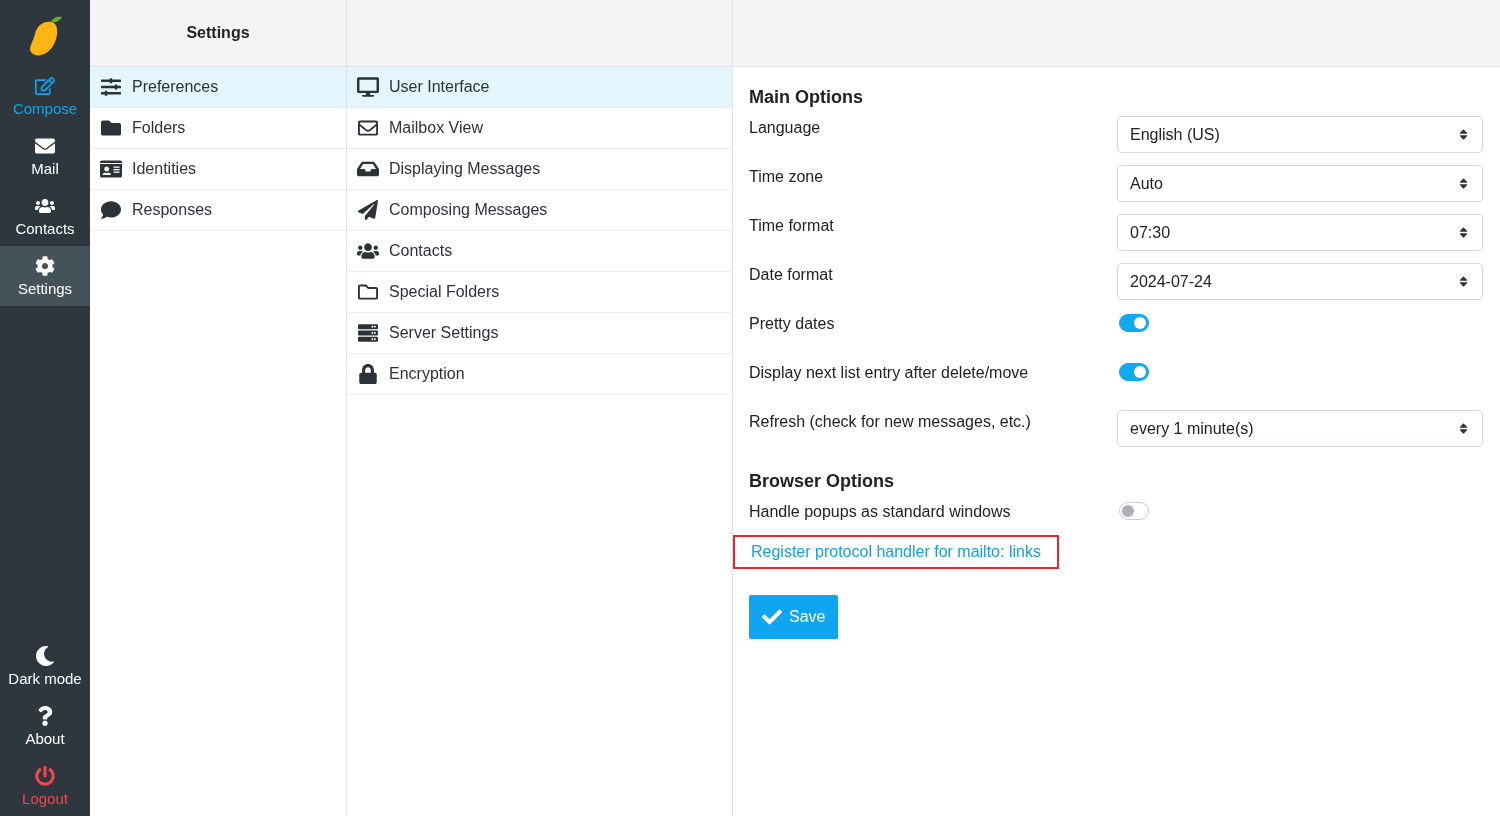 The width and height of the screenshot is (1500, 816). What do you see at coordinates (806, 97) in the screenshot?
I see `section-heading: Main Options` at bounding box center [806, 97].